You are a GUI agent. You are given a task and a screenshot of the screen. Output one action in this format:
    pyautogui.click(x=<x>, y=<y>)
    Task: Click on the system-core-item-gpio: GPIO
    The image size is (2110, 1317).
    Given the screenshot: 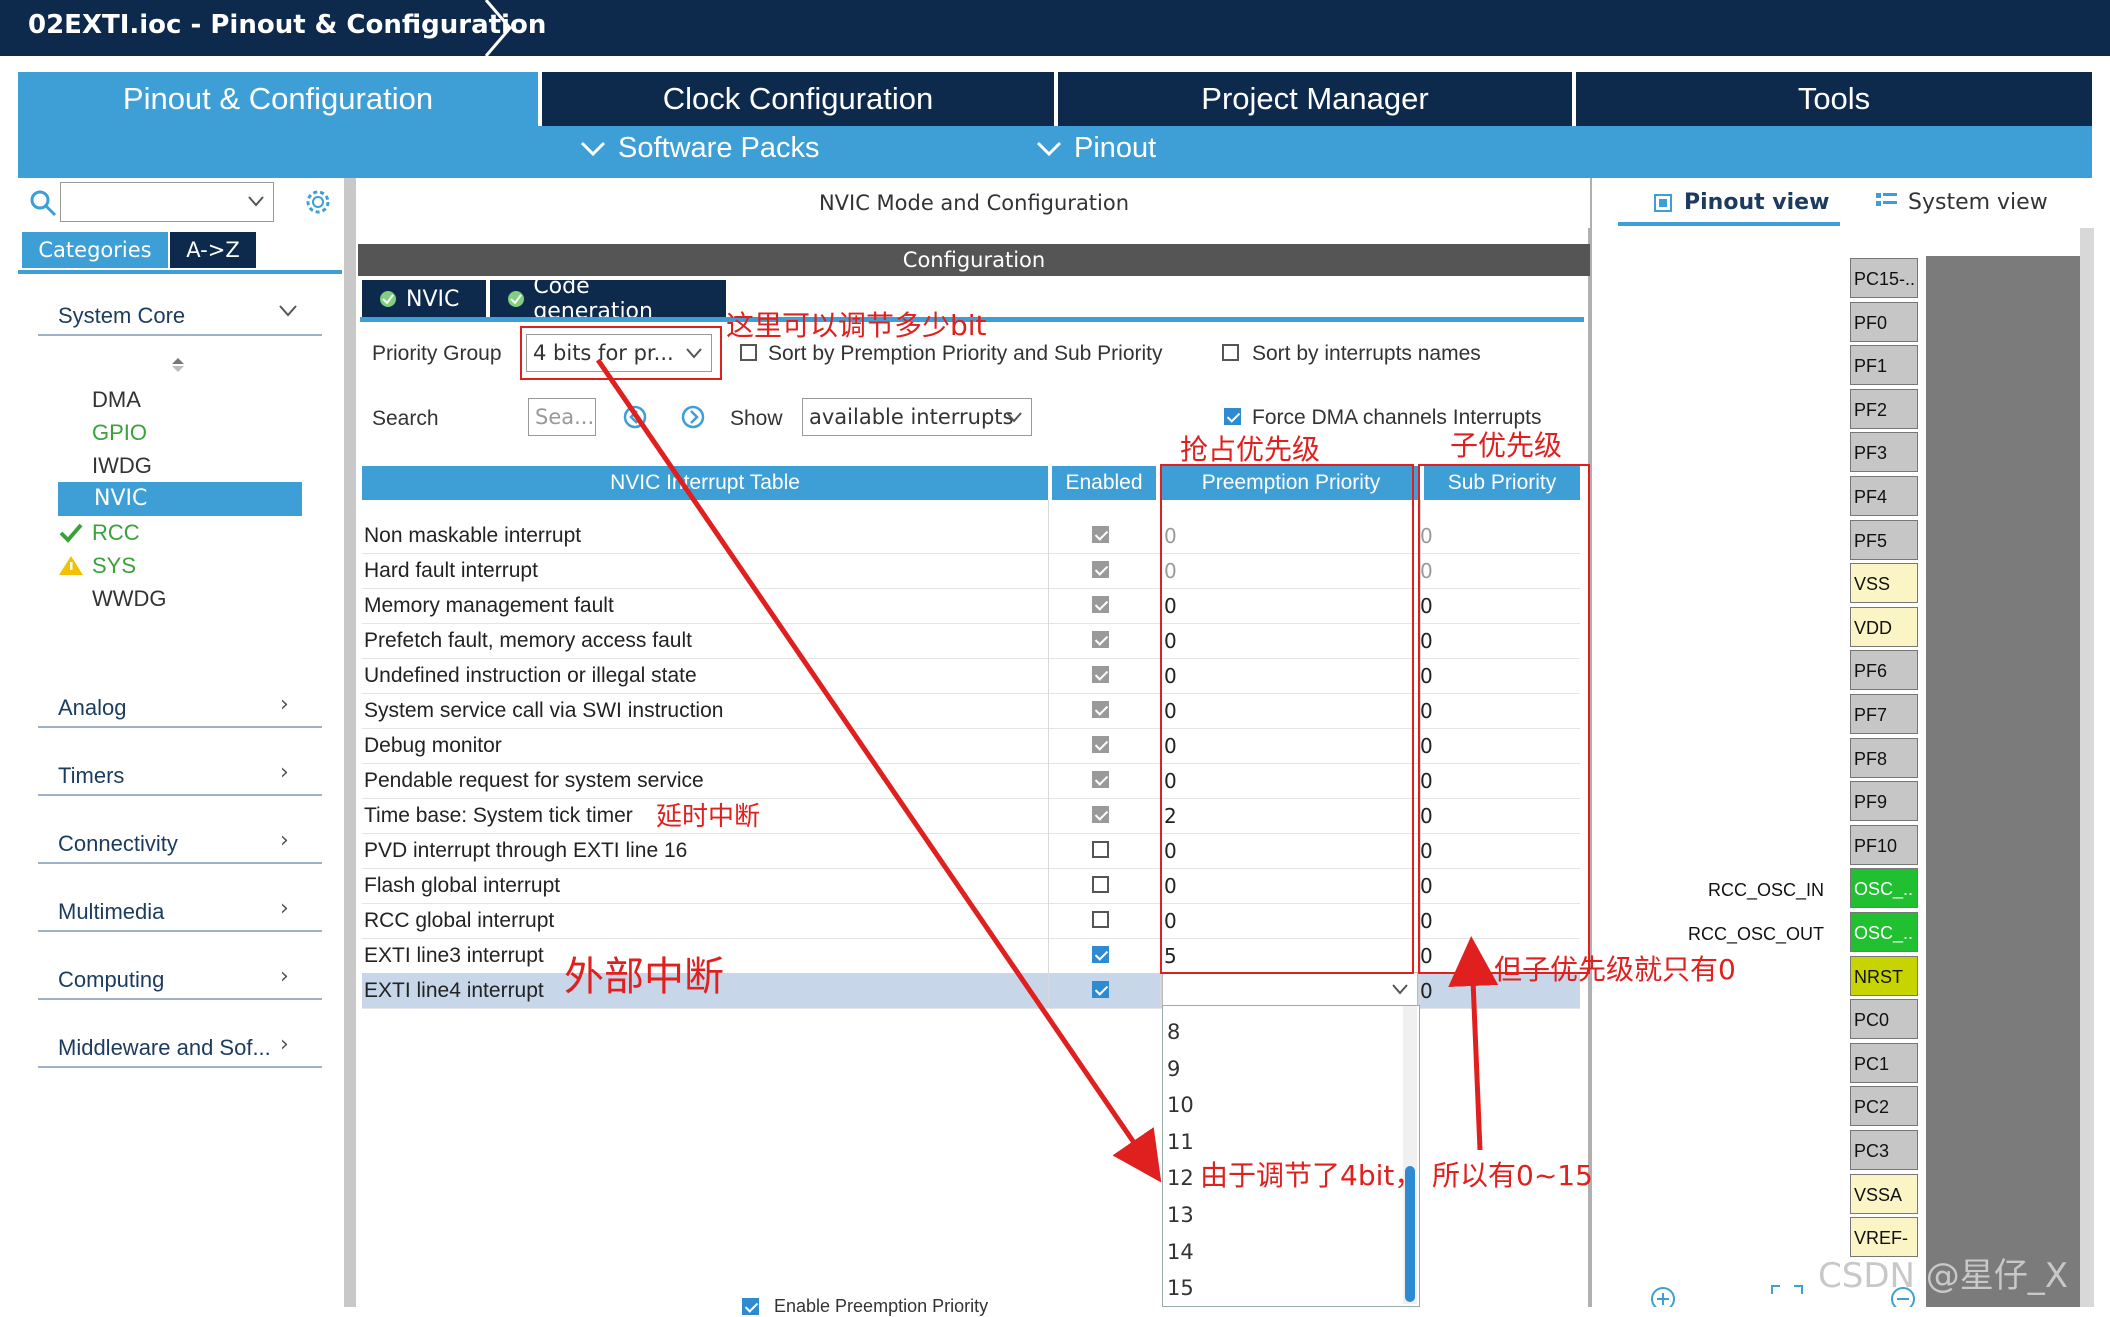 What is the action you would take?
    pyautogui.click(x=119, y=433)
    